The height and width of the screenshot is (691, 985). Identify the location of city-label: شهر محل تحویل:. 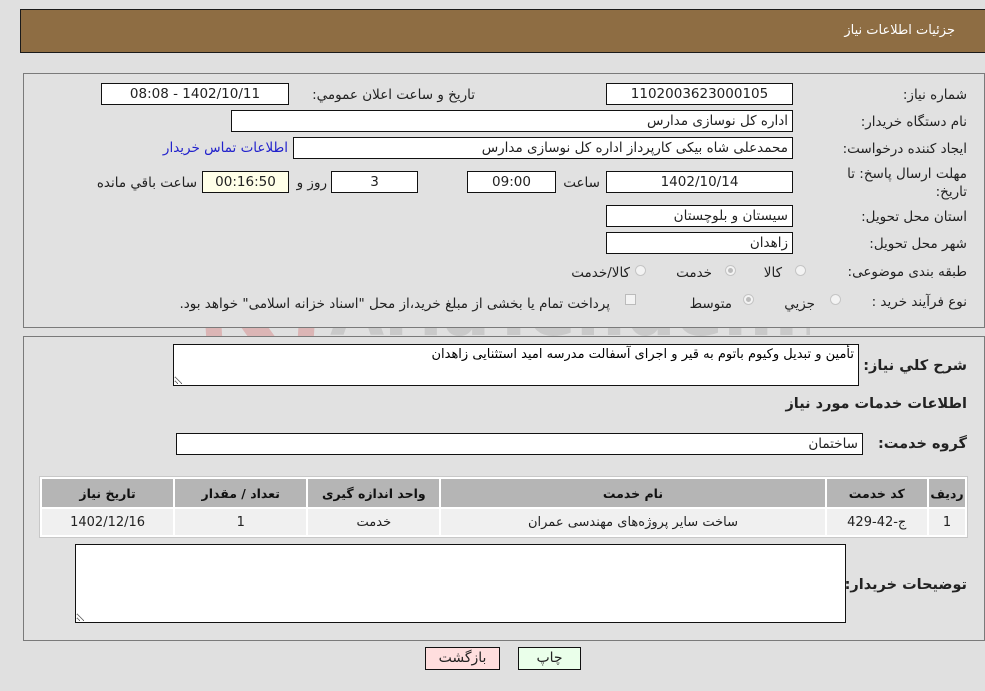
(918, 244).